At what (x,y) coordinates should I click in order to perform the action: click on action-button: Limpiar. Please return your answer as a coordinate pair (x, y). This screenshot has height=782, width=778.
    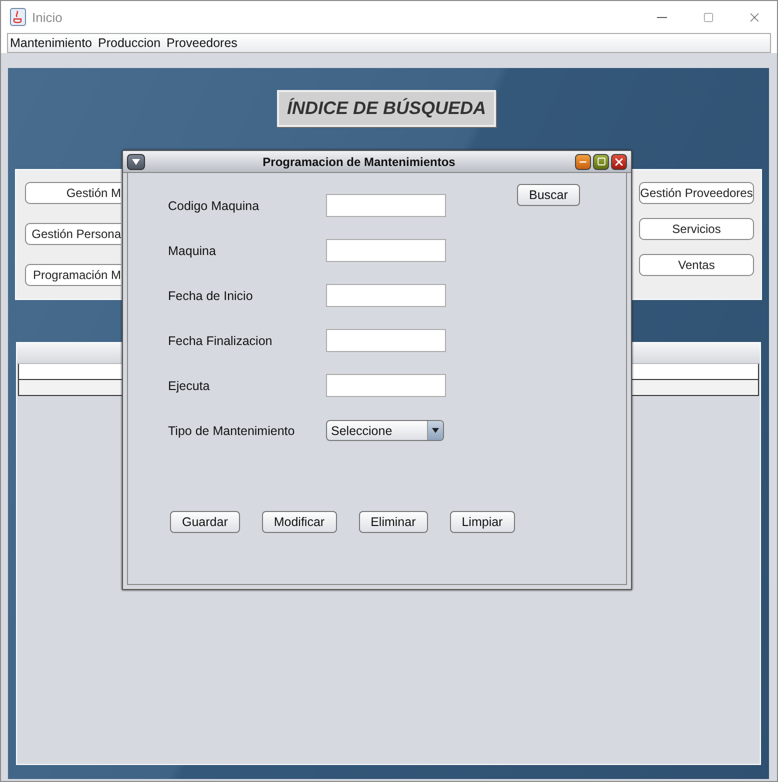
    Looking at the image, I should click on (482, 522).